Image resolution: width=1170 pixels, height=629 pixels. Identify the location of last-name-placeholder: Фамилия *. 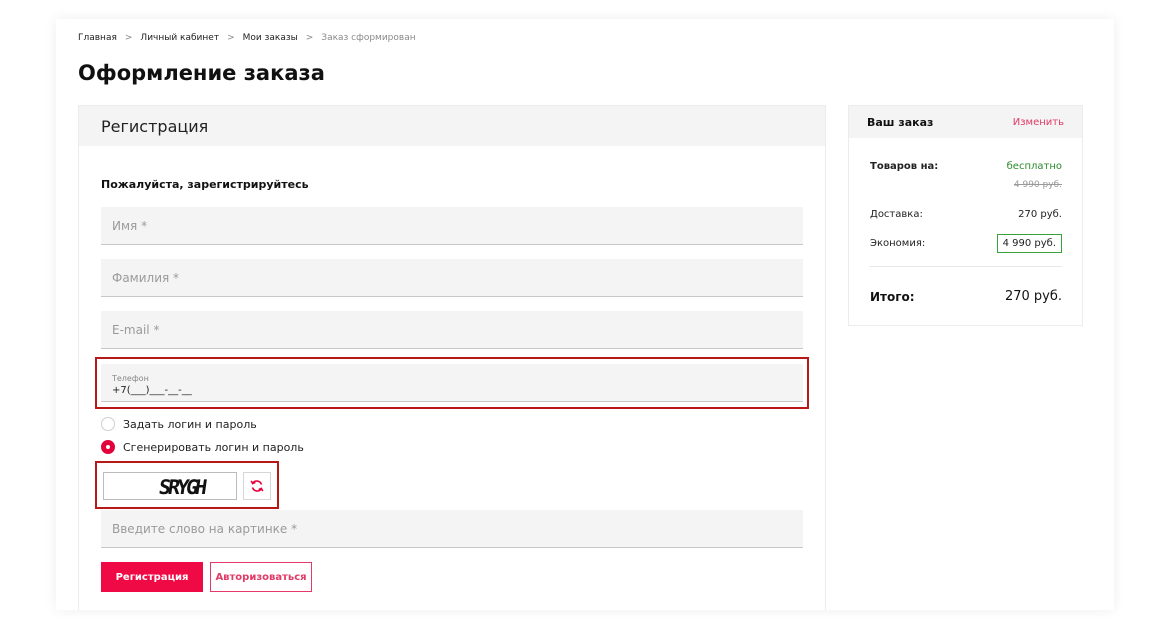
(146, 278).